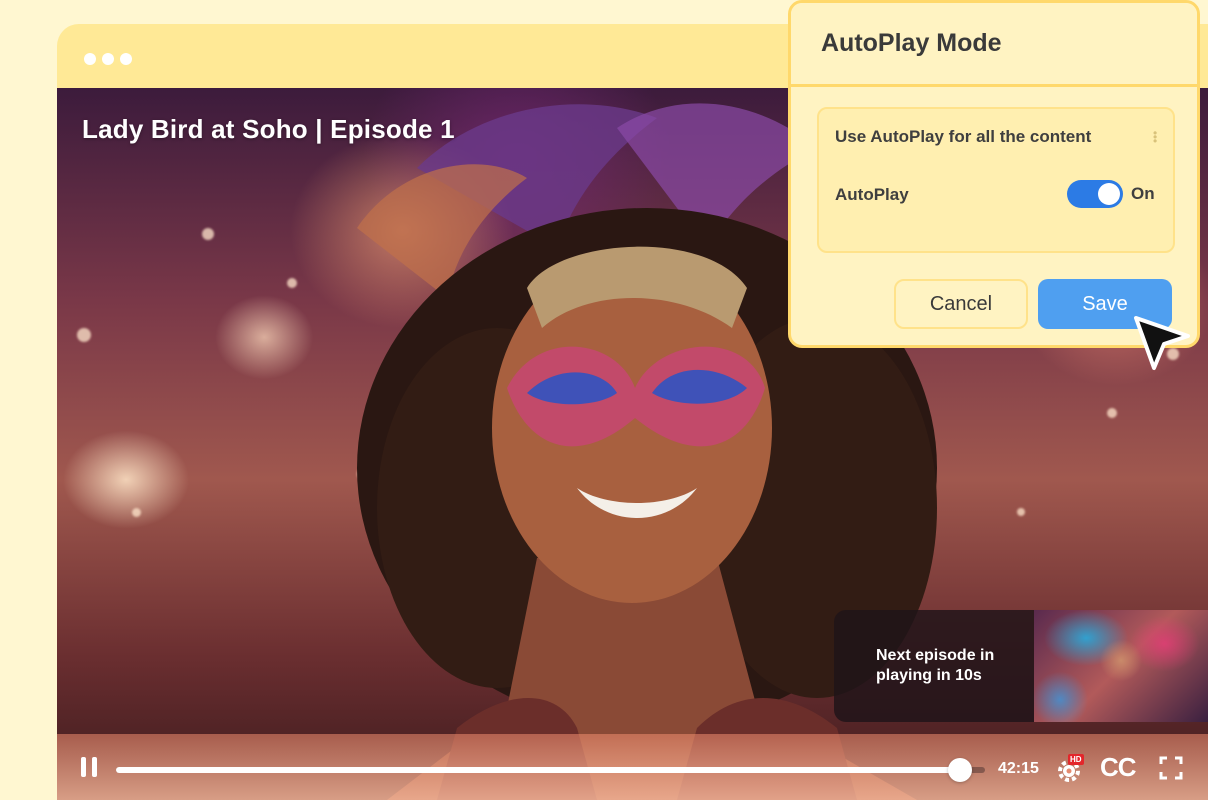 The height and width of the screenshot is (800, 1208). Describe the element at coordinates (1143, 193) in the screenshot. I see `toggle-state-label: On` at that location.